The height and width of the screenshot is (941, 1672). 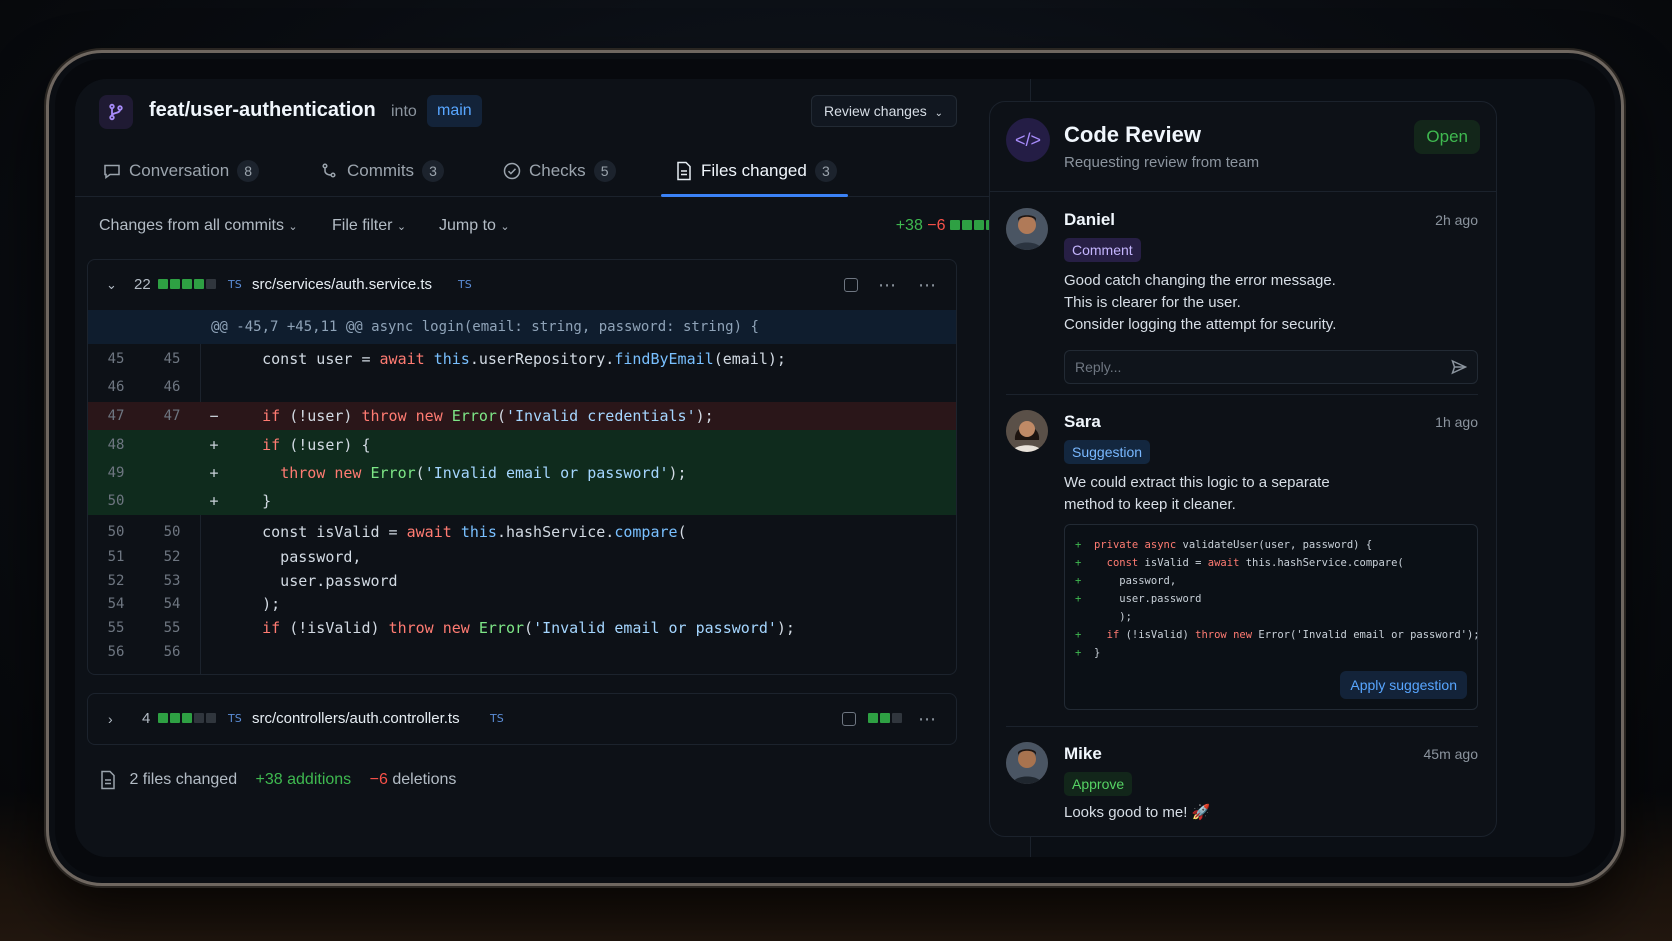 What do you see at coordinates (522, 500) in the screenshot?
I see `diff-line-added: 50 + }` at bounding box center [522, 500].